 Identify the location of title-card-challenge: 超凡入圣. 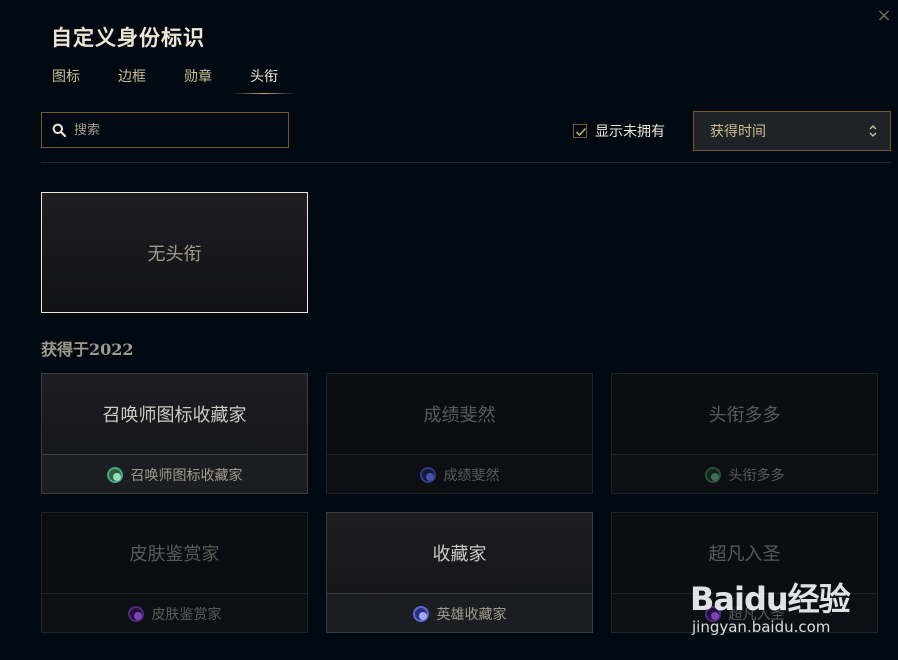
(756, 614).